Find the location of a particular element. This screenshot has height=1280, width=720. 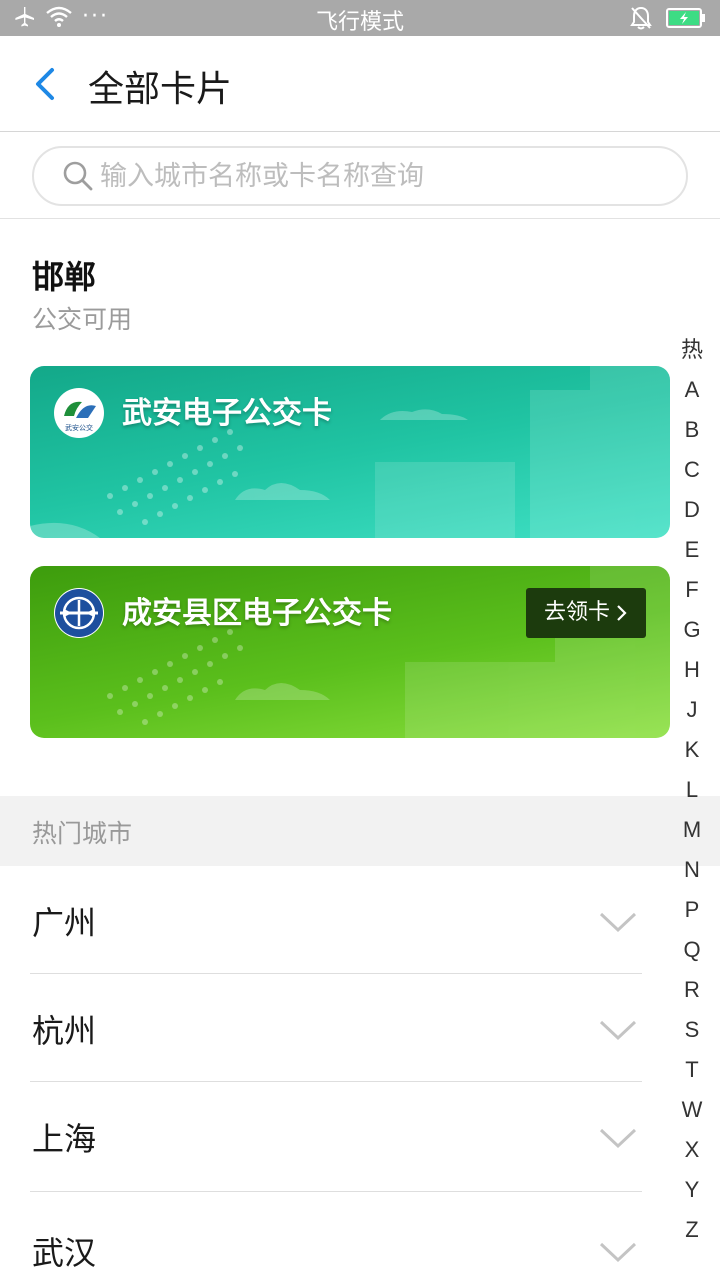

get-card-button: 去领卡 is located at coordinates (585, 613).